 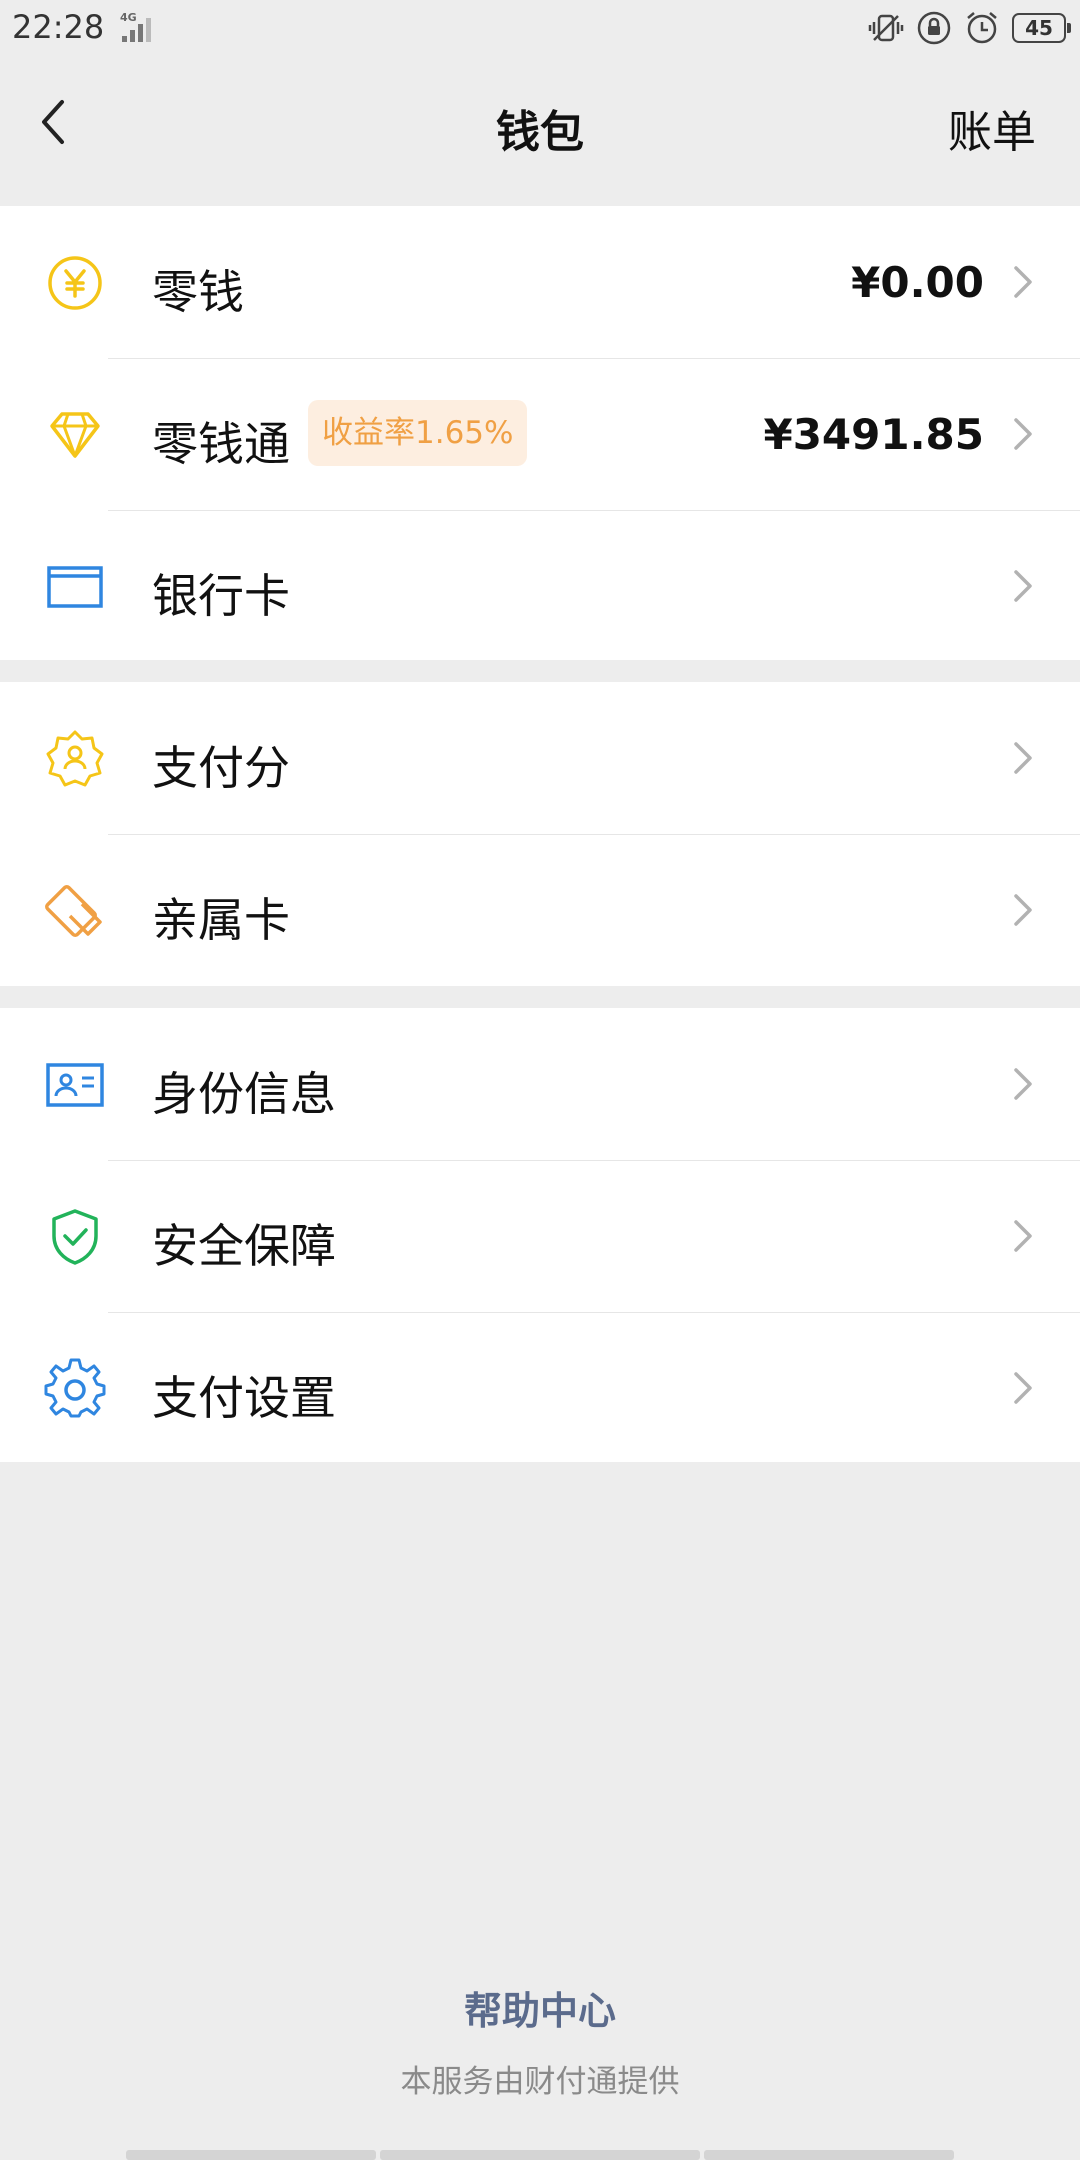 I want to click on change-balance: ¥0.00, so click(x=917, y=282).